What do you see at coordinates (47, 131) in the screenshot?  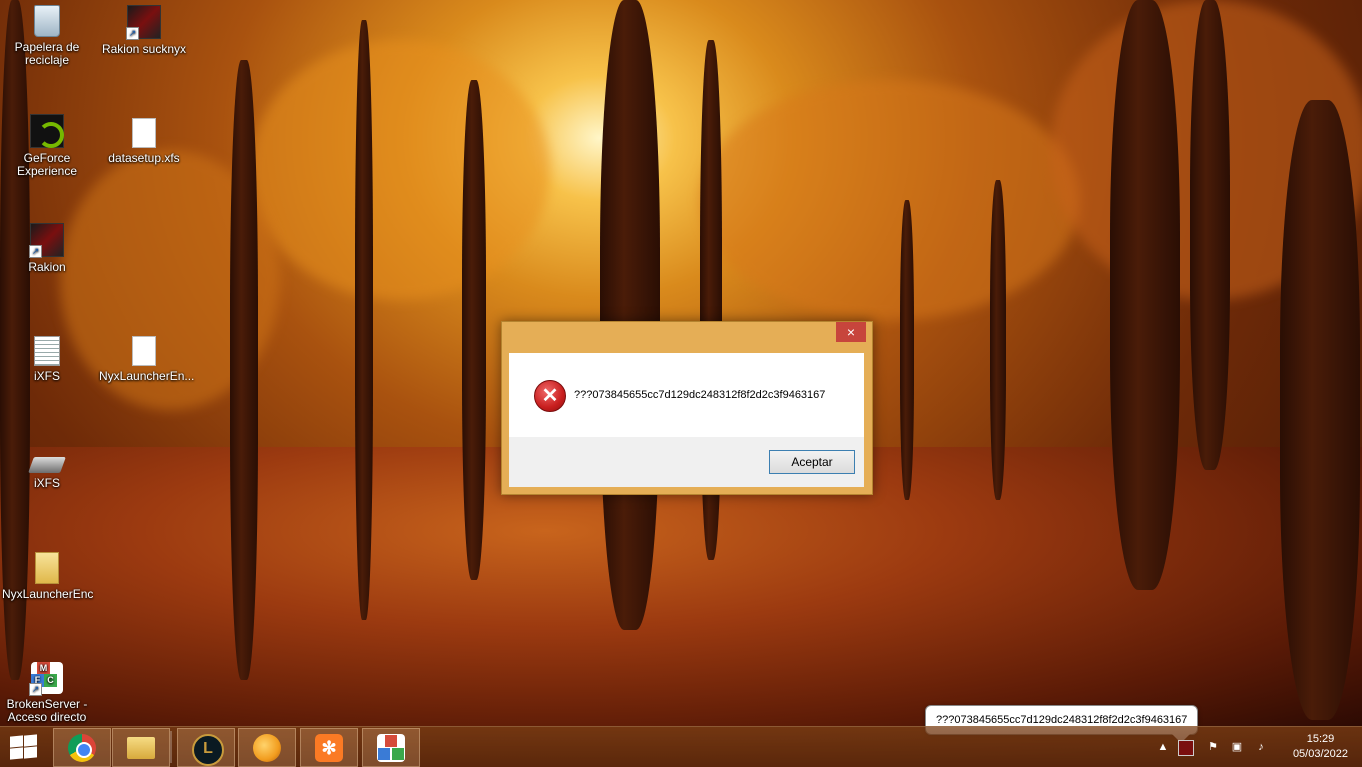 I see `nvidia-icon` at bounding box center [47, 131].